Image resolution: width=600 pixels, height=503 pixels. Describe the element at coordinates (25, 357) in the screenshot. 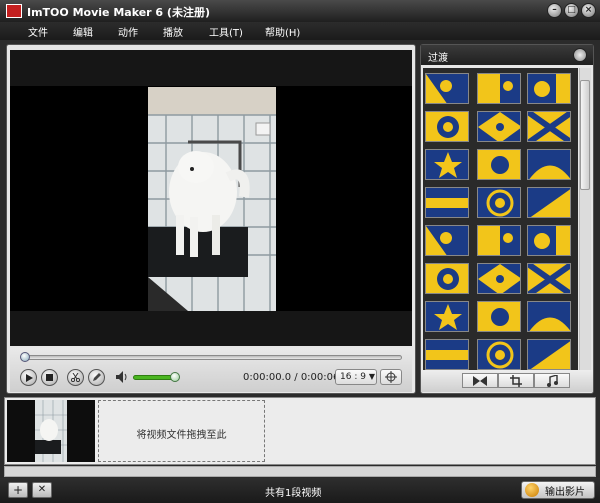

I see `seek-handle` at that location.